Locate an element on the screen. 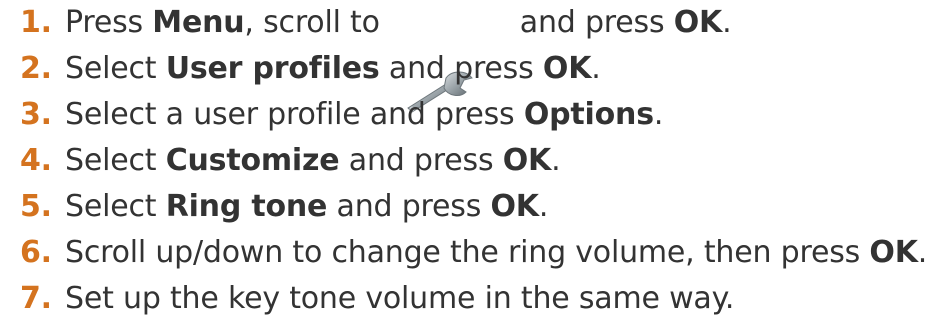 This screenshot has width=945, height=328. step-number: 3. is located at coordinates (36, 114).